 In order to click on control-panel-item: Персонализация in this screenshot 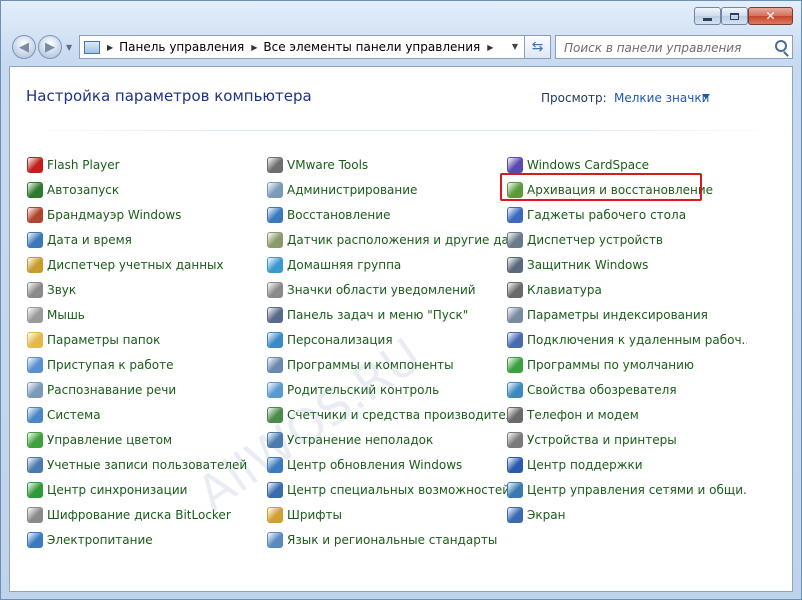, I will do `click(387, 339)`.